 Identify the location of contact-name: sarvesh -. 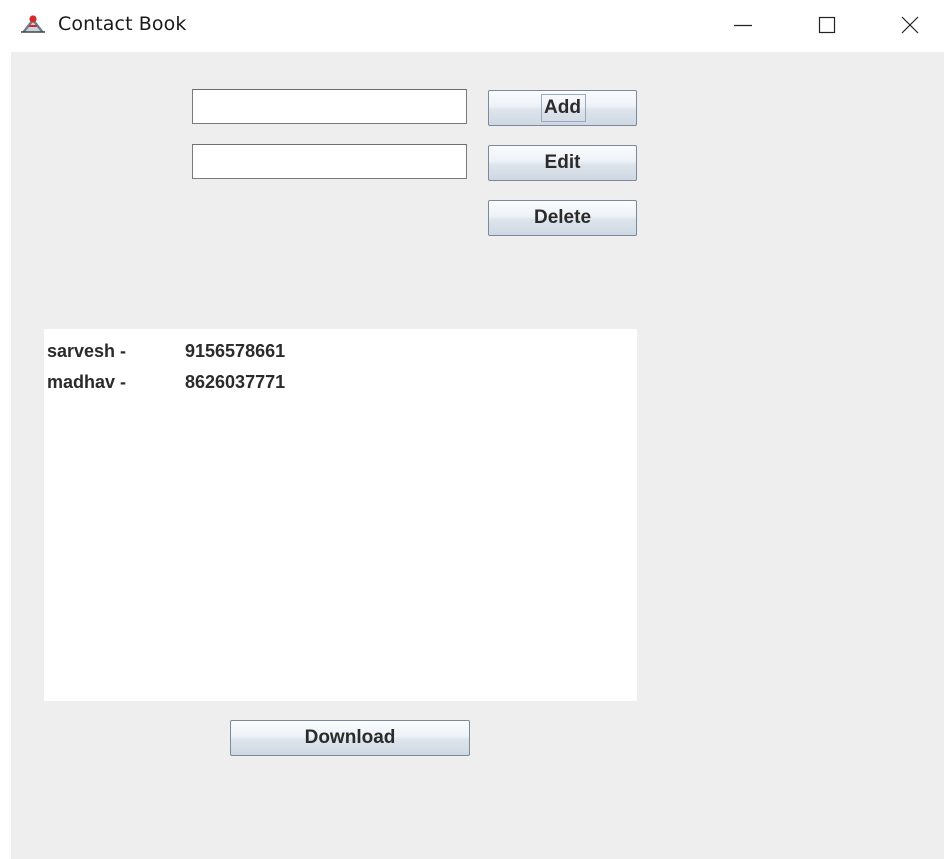
(87, 351).